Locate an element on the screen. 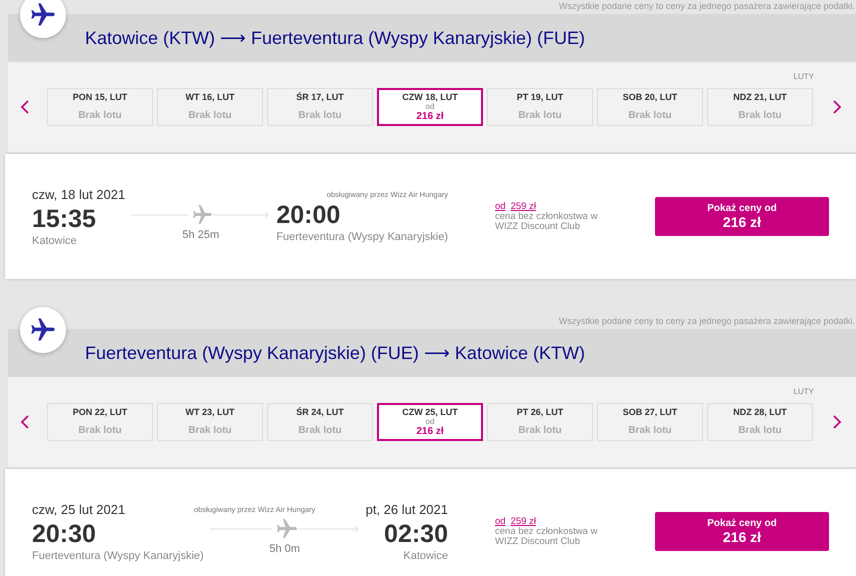 Image resolution: width=856 pixels, height=576 pixels. departure-city: Katowice is located at coordinates (55, 240).